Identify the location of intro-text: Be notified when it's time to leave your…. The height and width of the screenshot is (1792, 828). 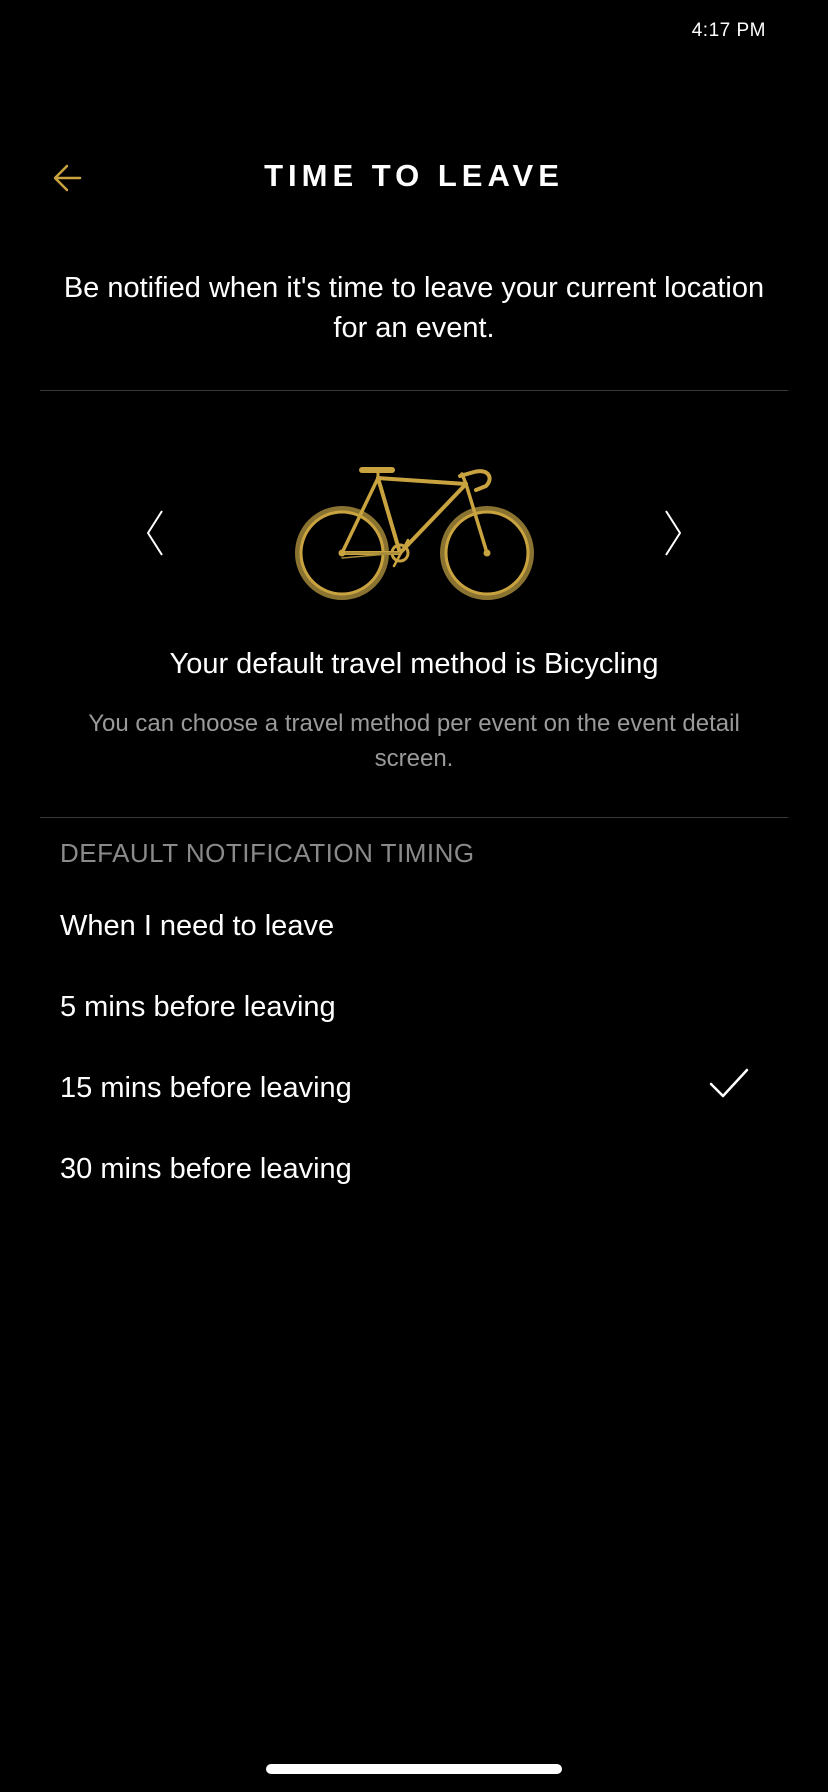
(414, 308).